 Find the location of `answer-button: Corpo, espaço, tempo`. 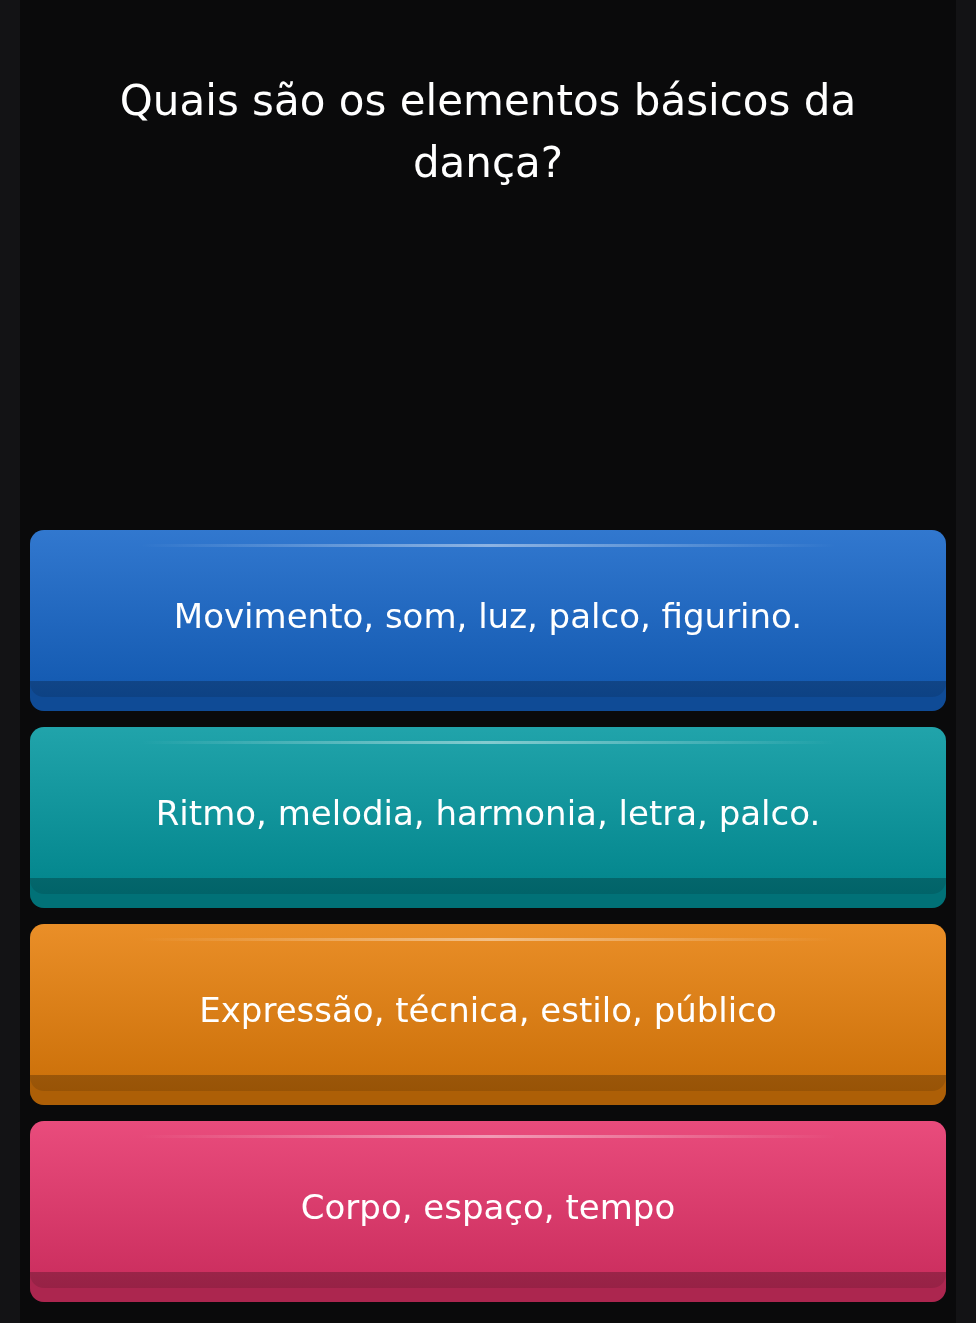

answer-button: Corpo, espaço, tempo is located at coordinates (488, 1211).